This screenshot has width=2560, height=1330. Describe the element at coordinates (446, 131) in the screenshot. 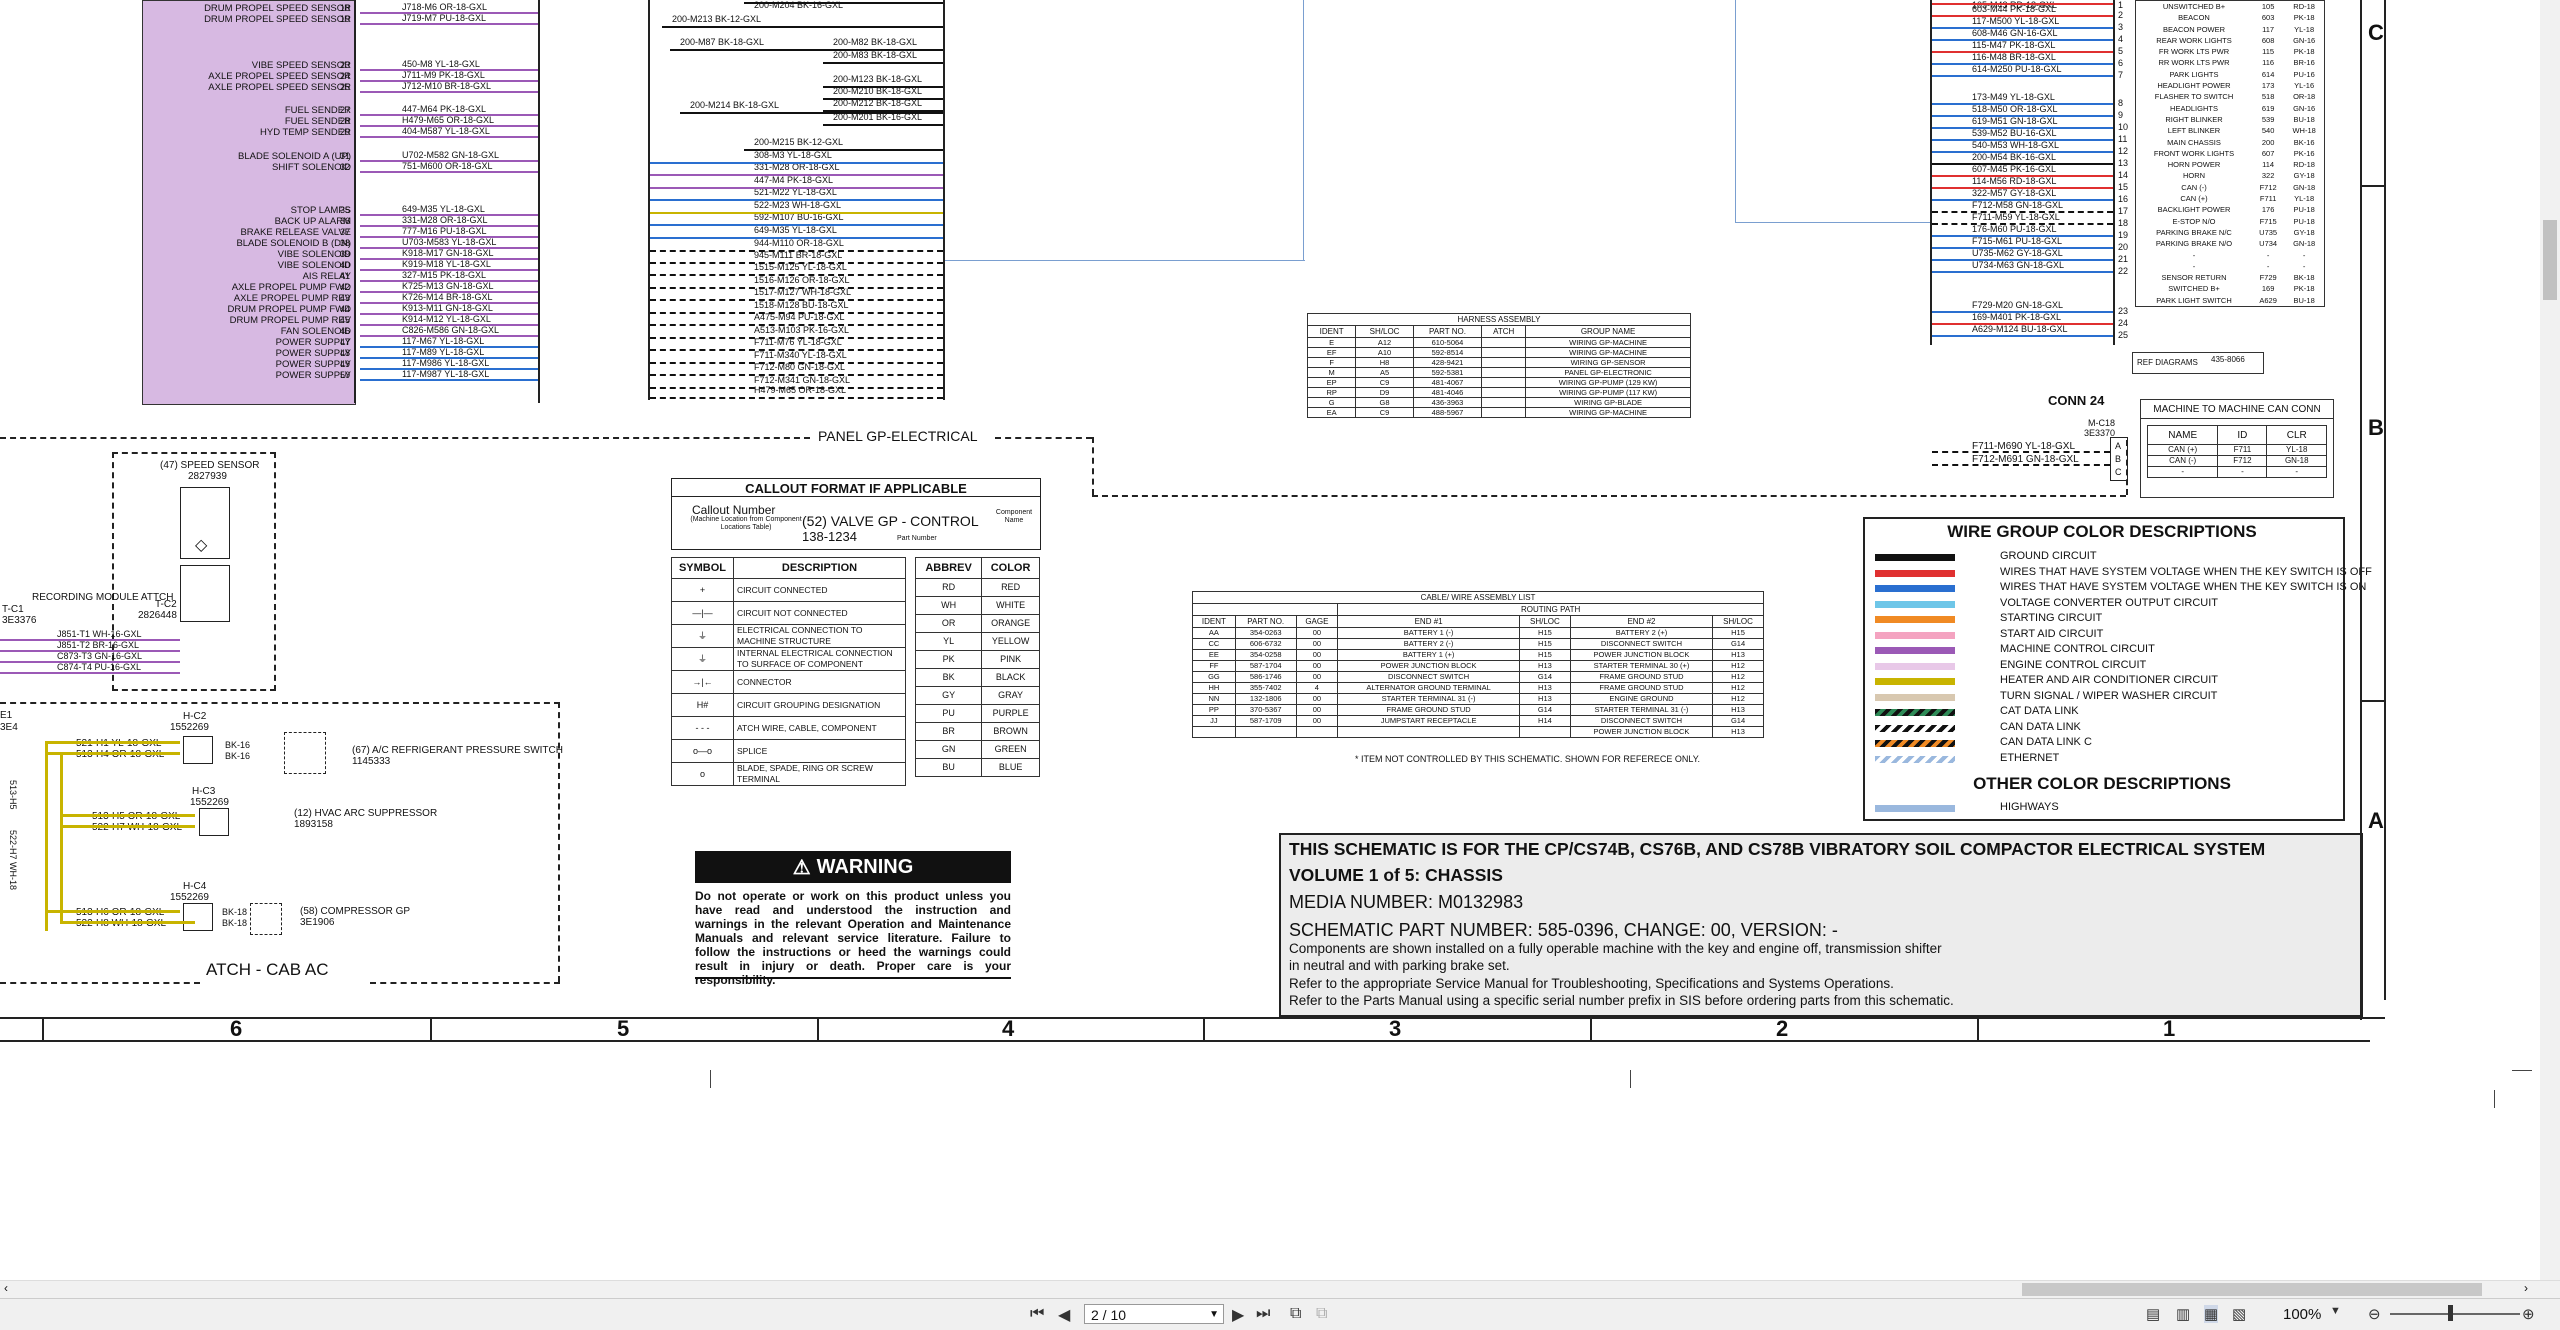

I see `sensor-wire: 404-M587 YL-18-GXL` at that location.